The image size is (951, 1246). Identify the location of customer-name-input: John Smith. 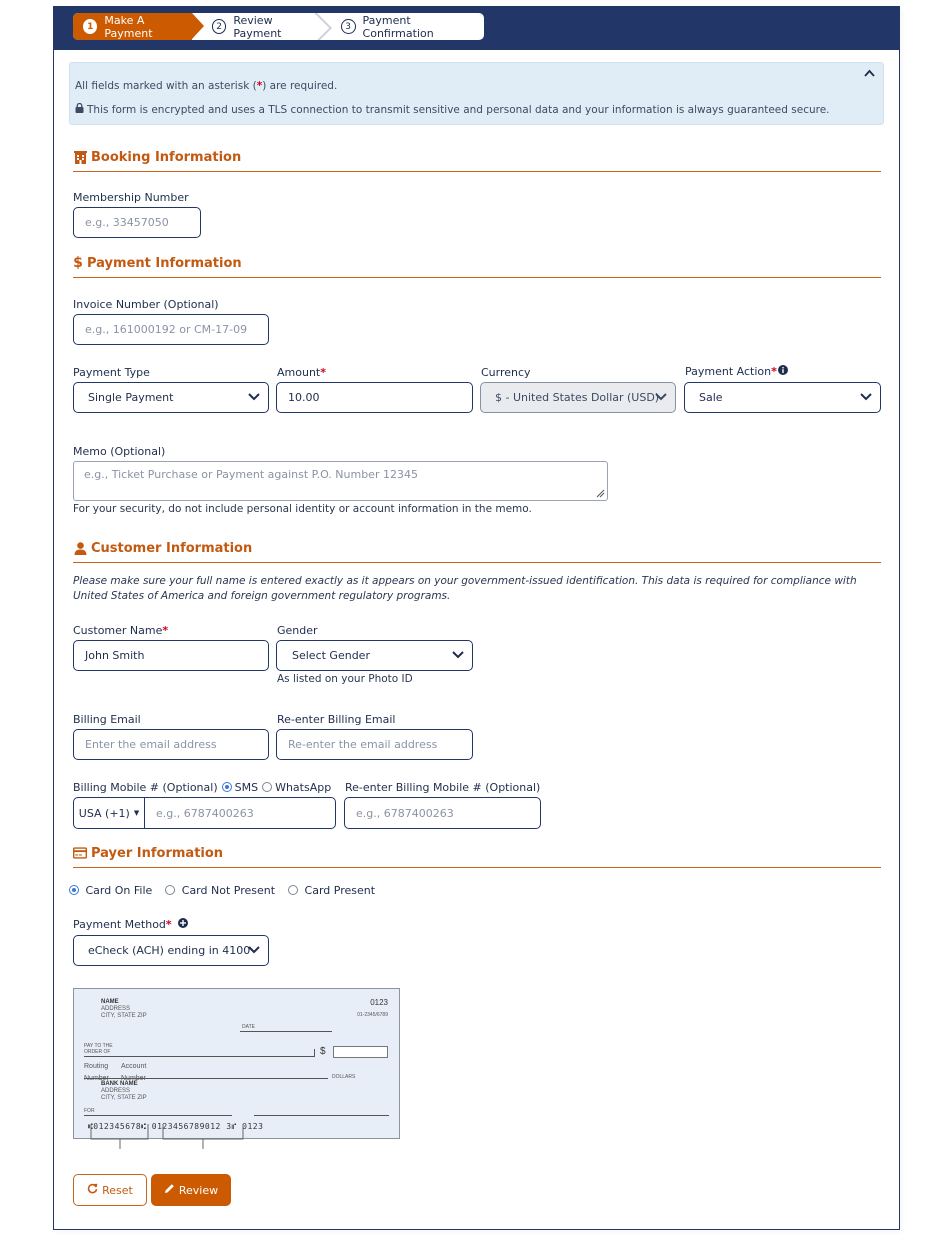
(171, 655).